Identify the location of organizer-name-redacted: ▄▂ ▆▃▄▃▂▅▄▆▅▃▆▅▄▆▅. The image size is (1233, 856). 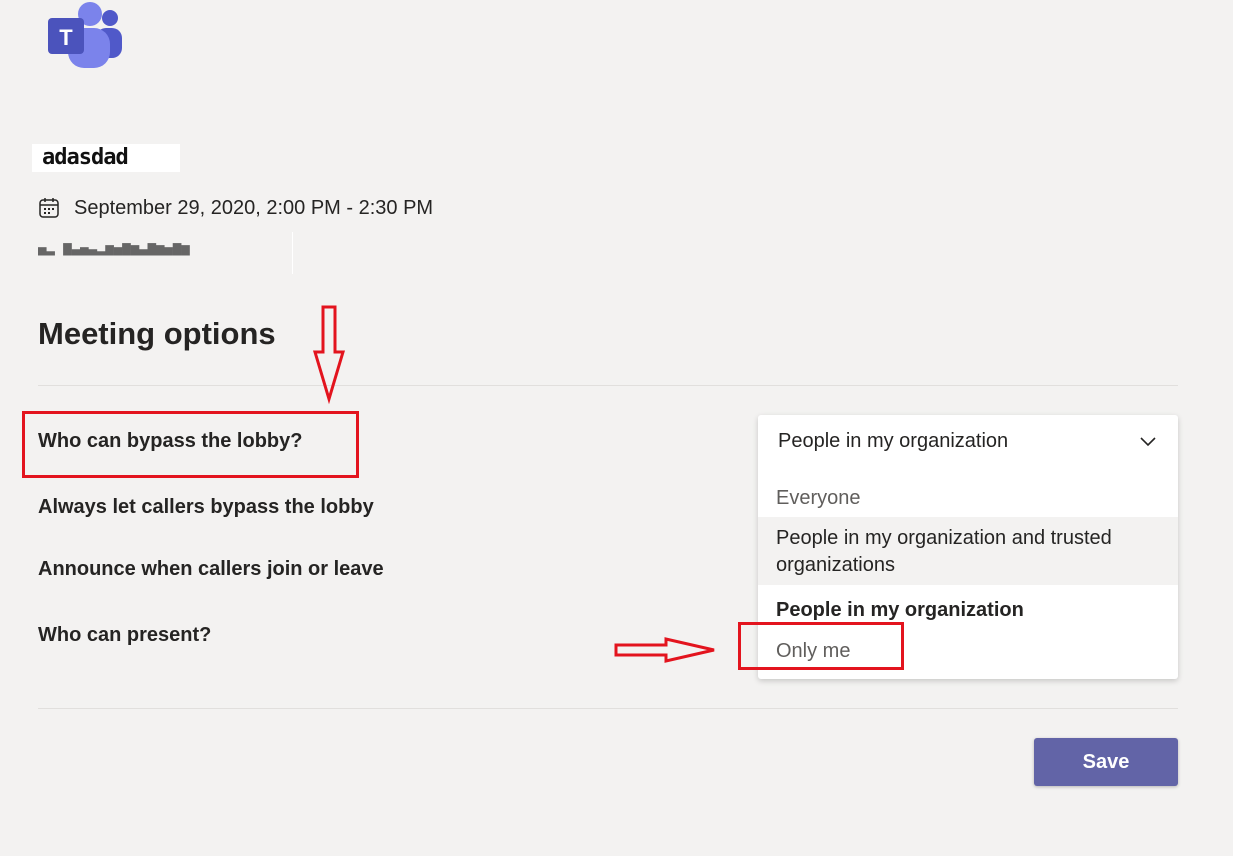
(114, 248).